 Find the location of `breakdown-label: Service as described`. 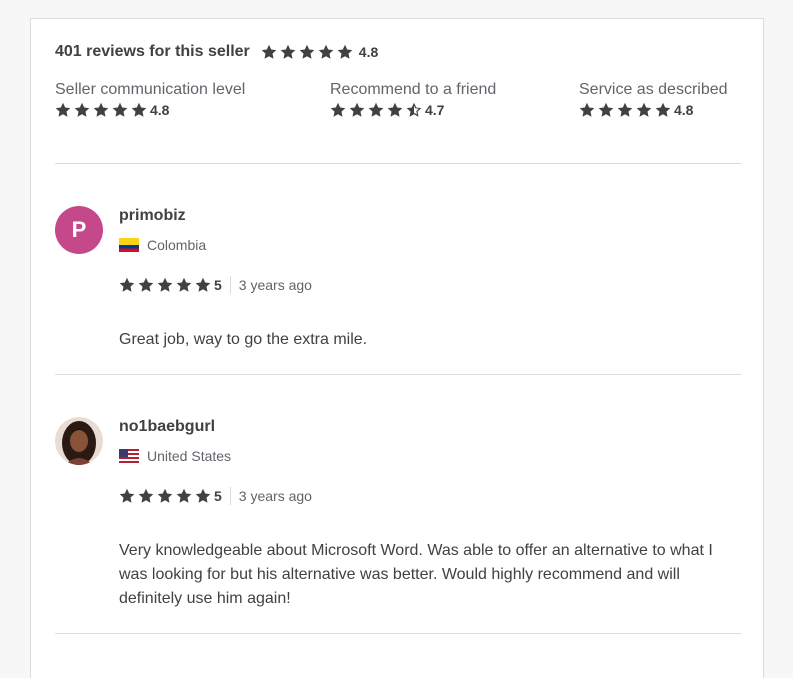

breakdown-label: Service as described is located at coordinates (653, 89).